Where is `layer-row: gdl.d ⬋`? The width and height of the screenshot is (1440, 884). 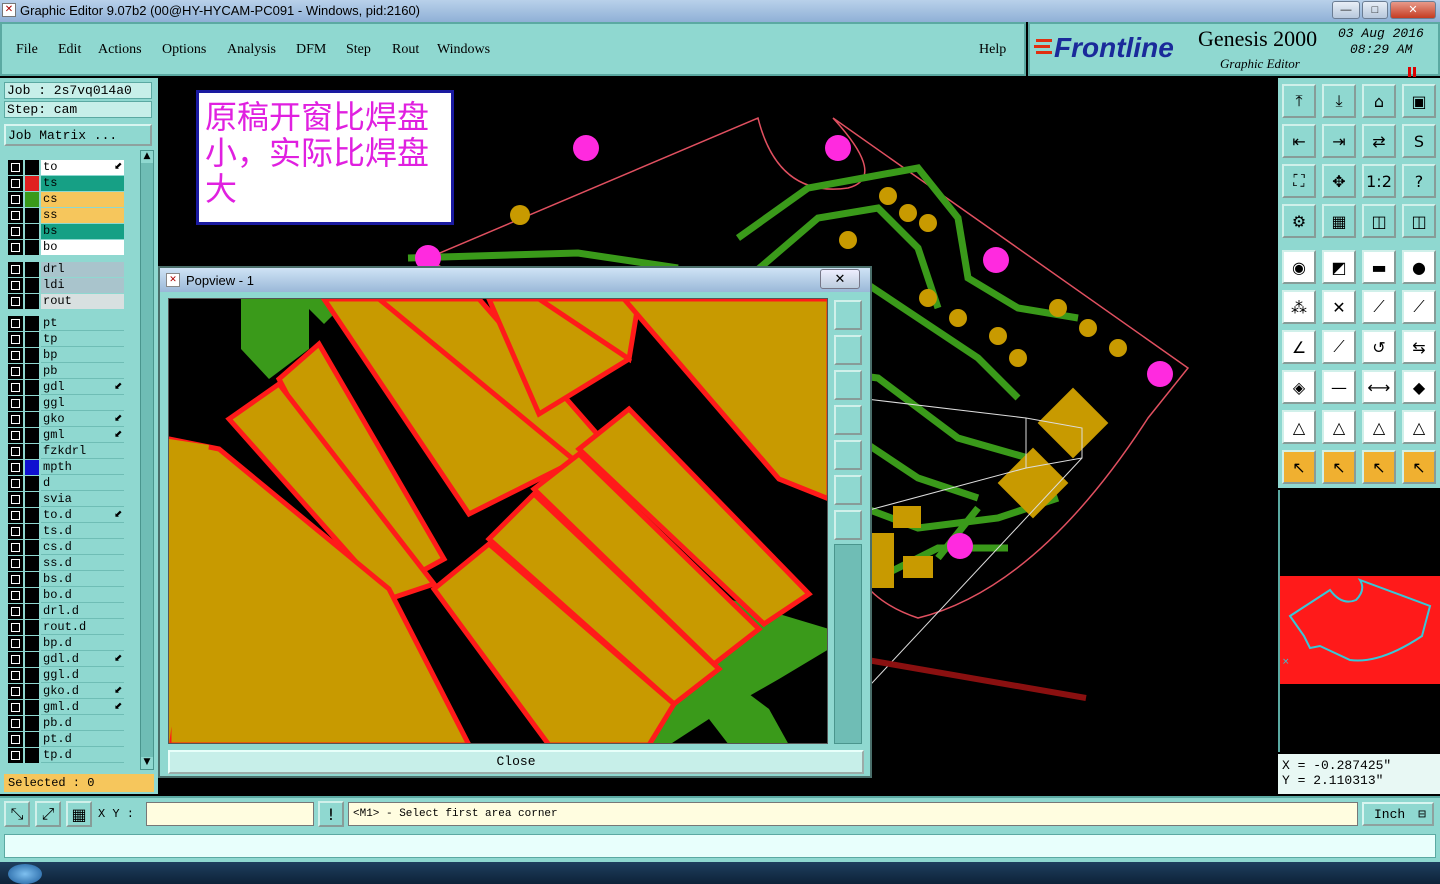 layer-row: gdl.d ⬋ is located at coordinates (66, 659).